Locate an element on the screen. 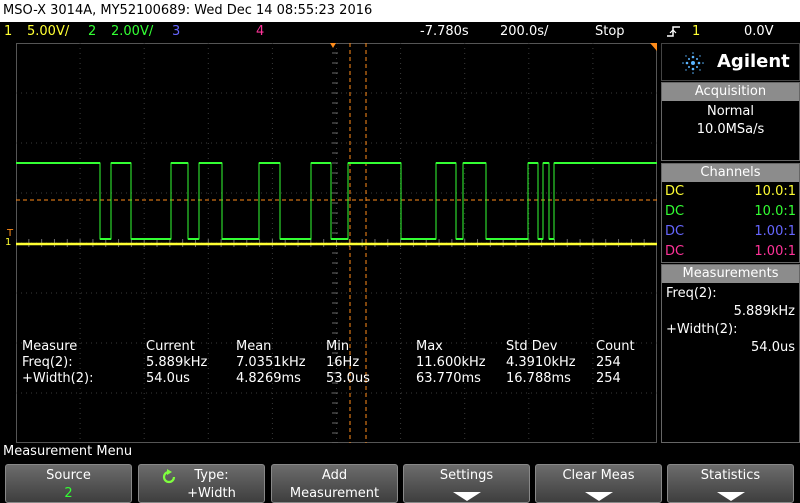 The width and height of the screenshot is (800, 503). menu-title: Measurement Menu is located at coordinates (400, 452).